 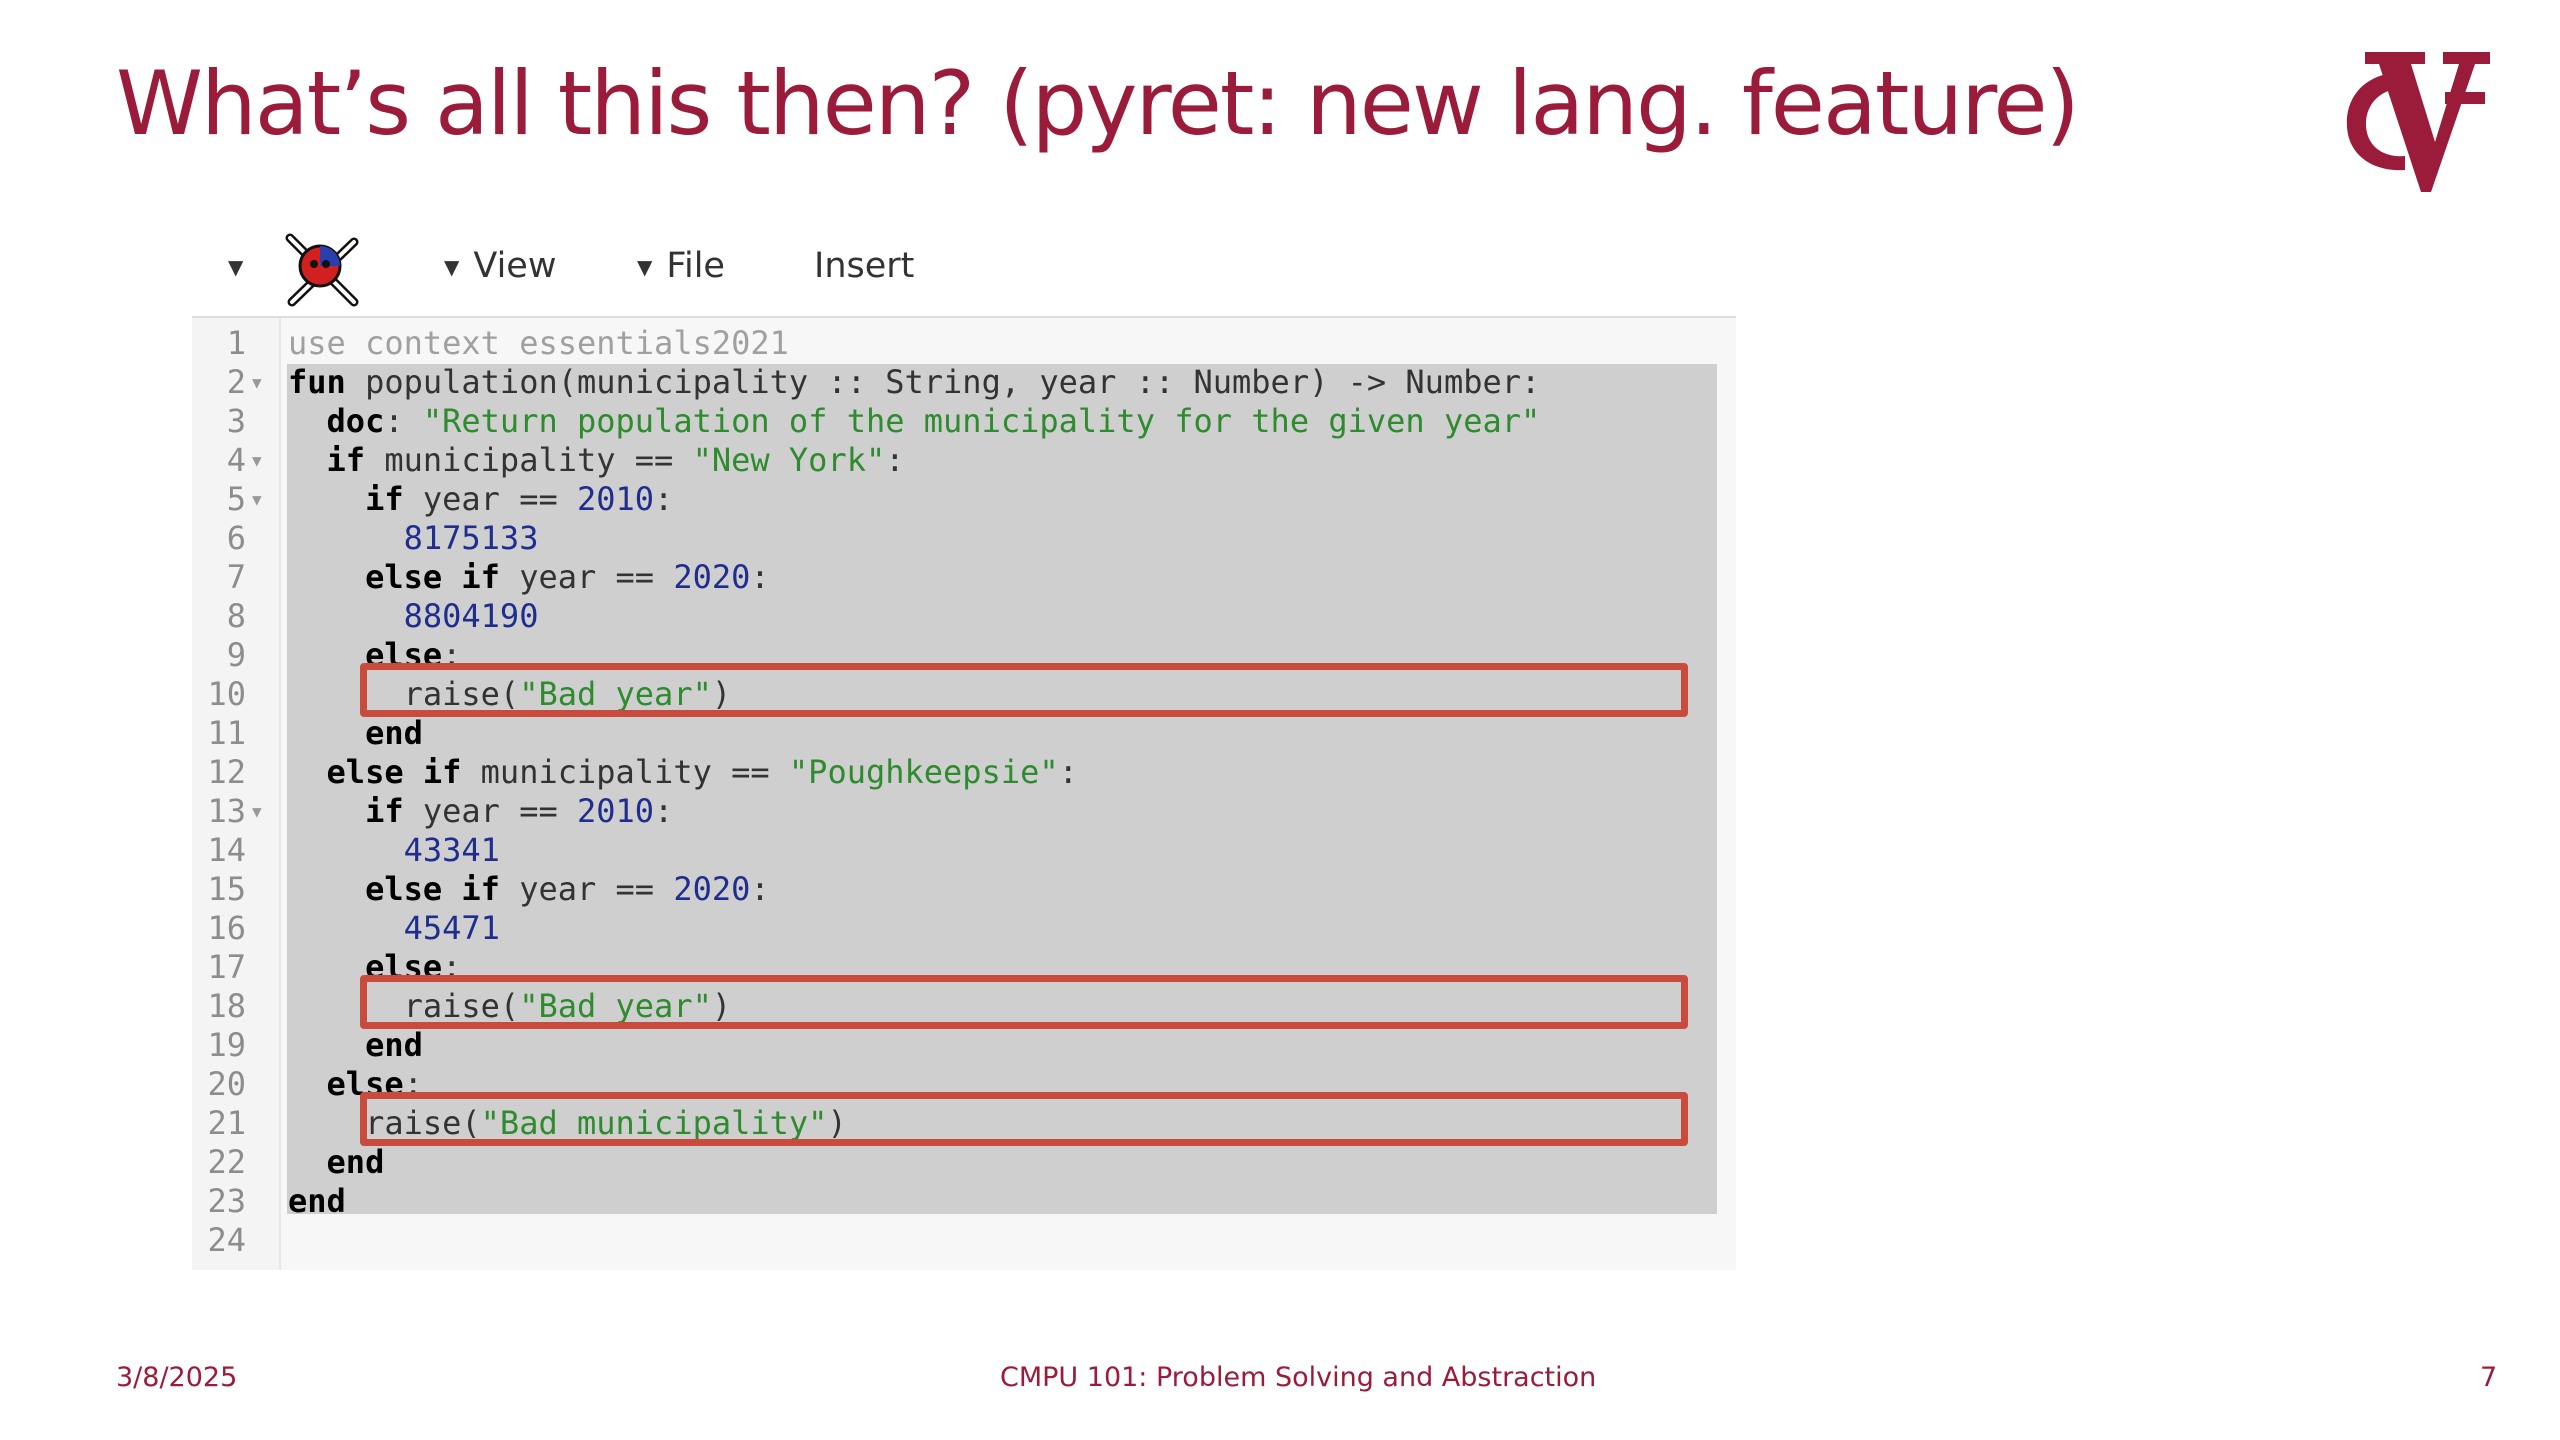 I want to click on main-menu-caret-button: ▼, so click(x=242, y=266).